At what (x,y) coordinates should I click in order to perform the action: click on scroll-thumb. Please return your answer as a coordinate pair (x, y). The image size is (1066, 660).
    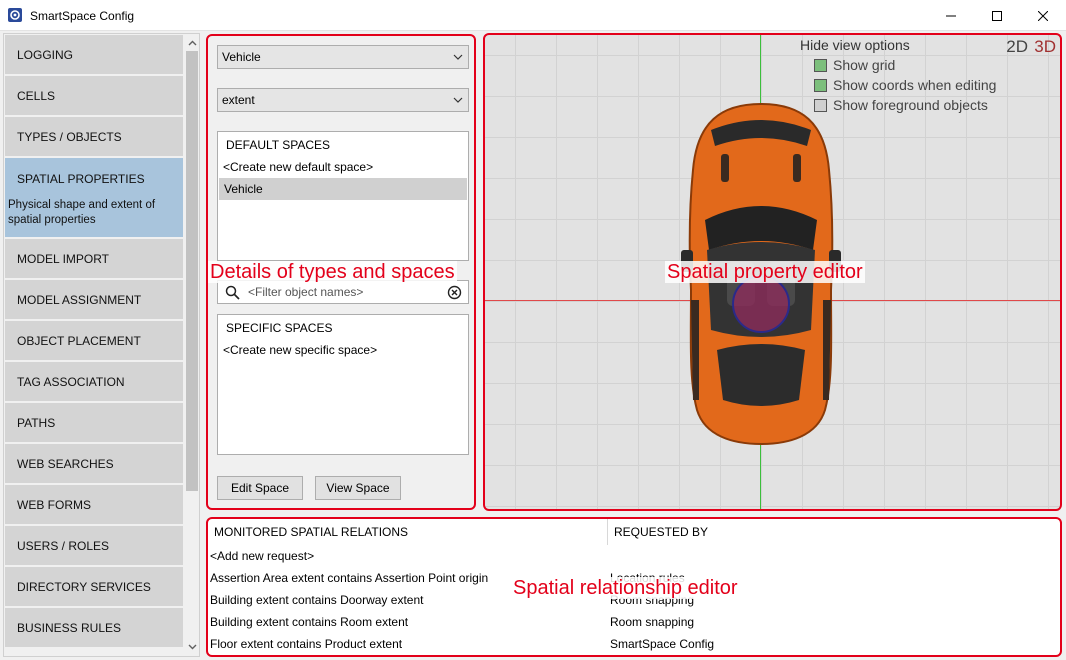
    Looking at the image, I should click on (192, 271).